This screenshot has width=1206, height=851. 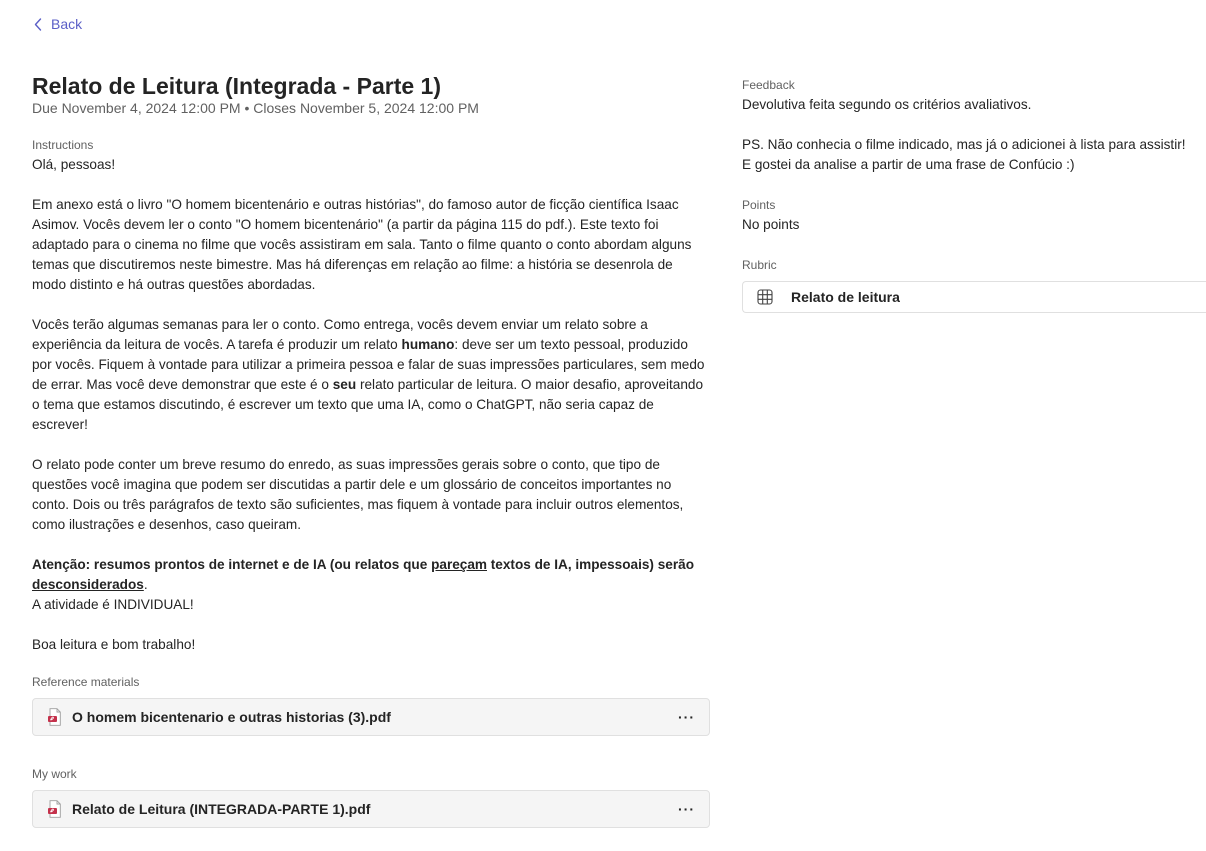 What do you see at coordinates (759, 265) in the screenshot?
I see `rubric-label: Rubric` at bounding box center [759, 265].